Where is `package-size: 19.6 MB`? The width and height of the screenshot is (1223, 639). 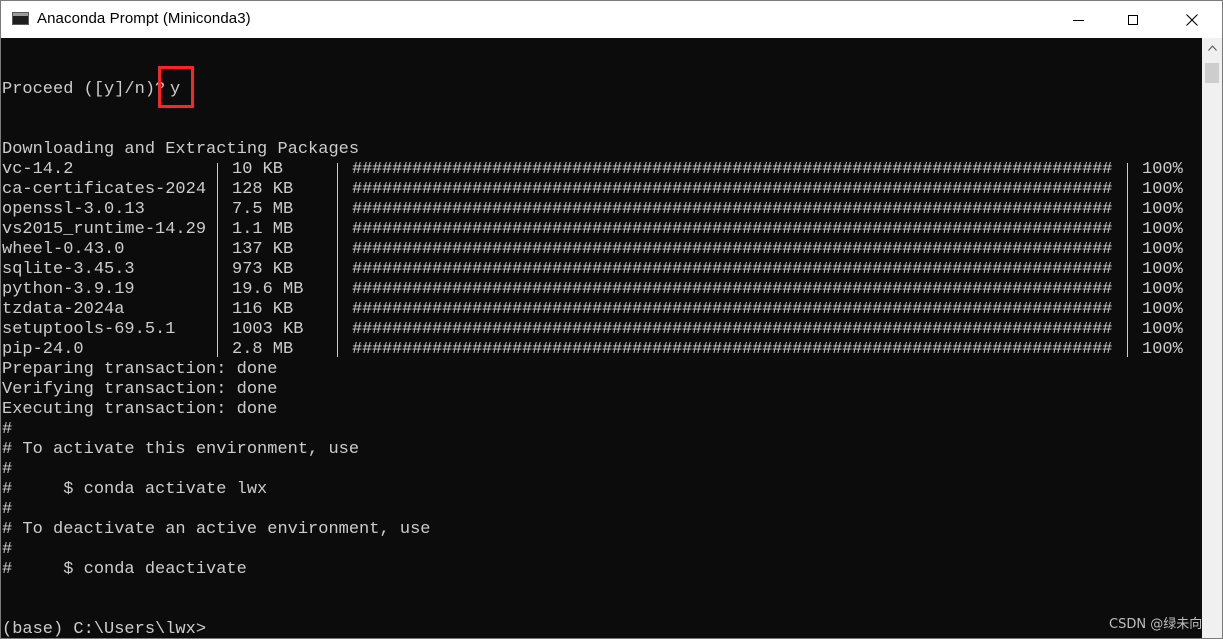
package-size: 19.6 MB is located at coordinates (268, 289).